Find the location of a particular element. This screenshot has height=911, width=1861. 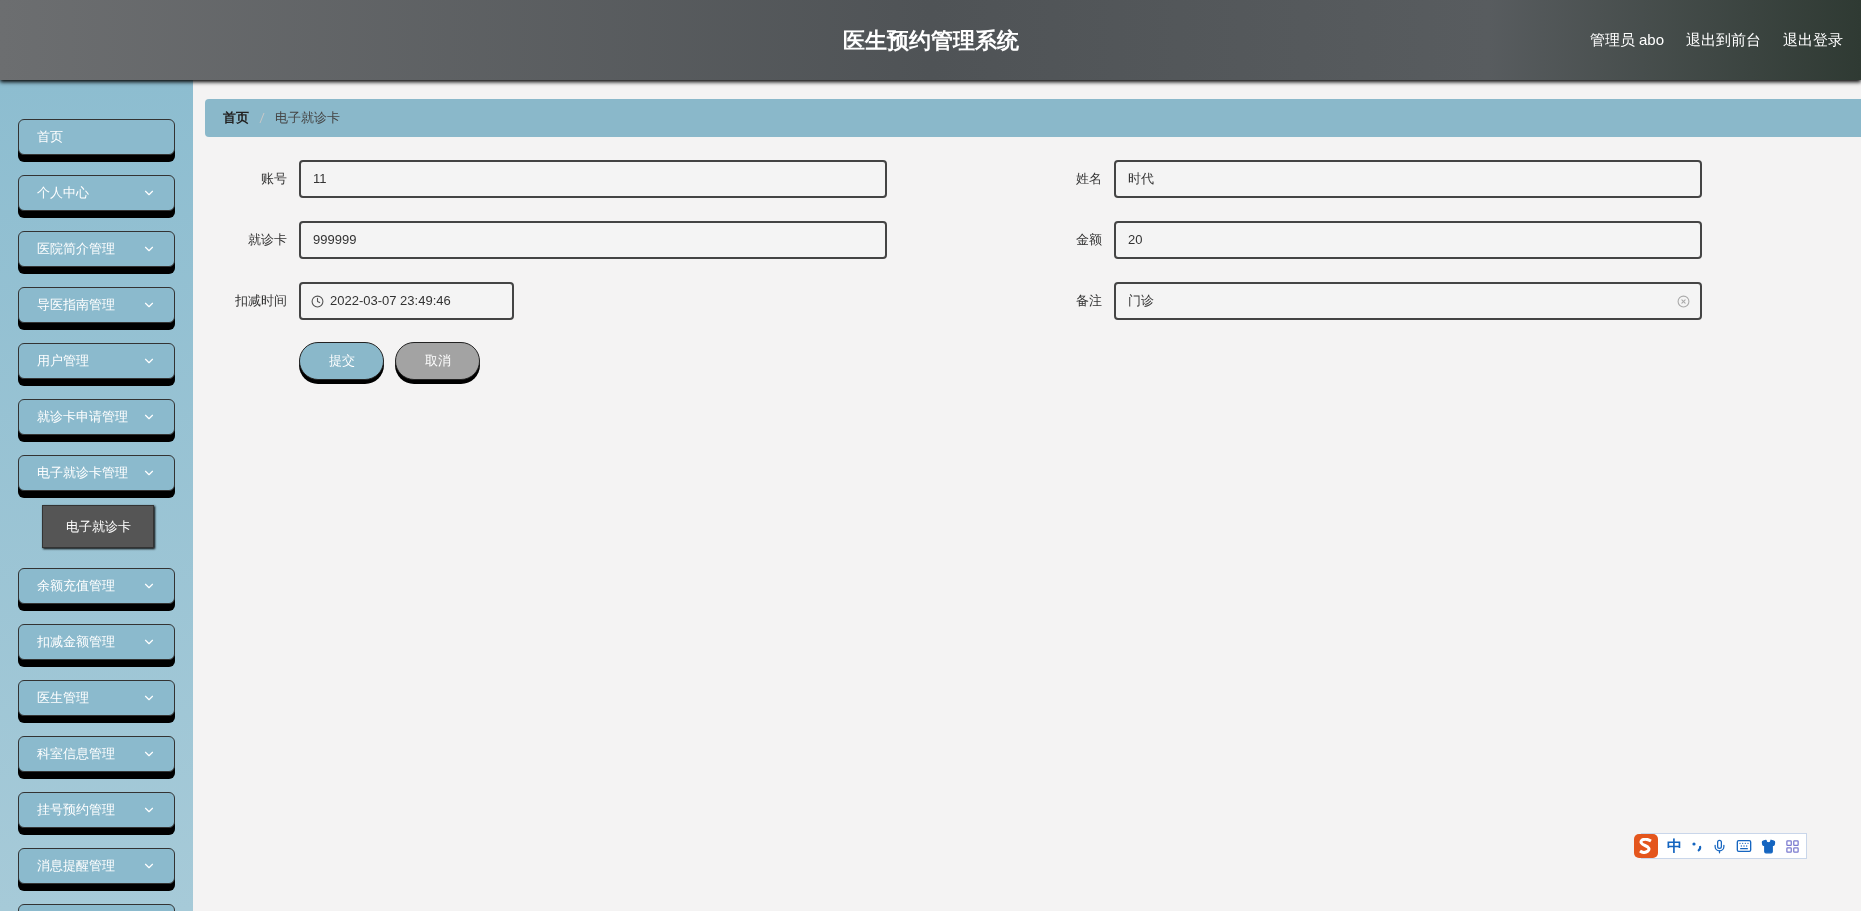

clock-icon is located at coordinates (317, 301).